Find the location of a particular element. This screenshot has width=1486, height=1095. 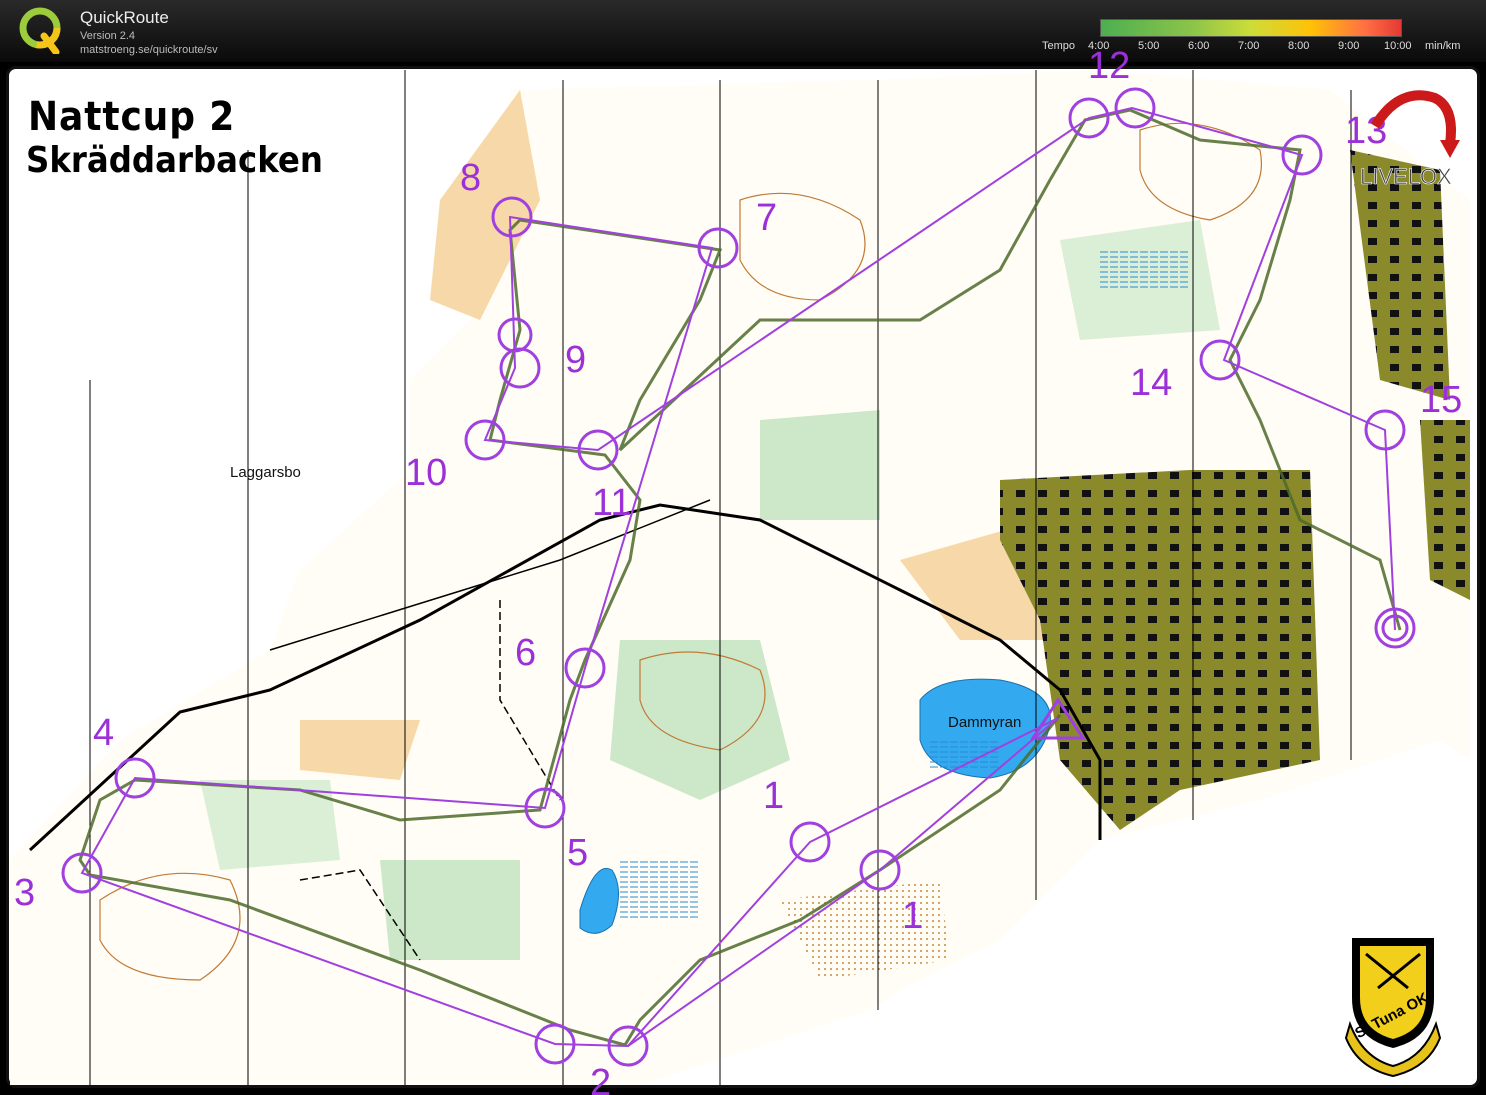

map-subtitle: Skräddarbacken is located at coordinates (174, 160).